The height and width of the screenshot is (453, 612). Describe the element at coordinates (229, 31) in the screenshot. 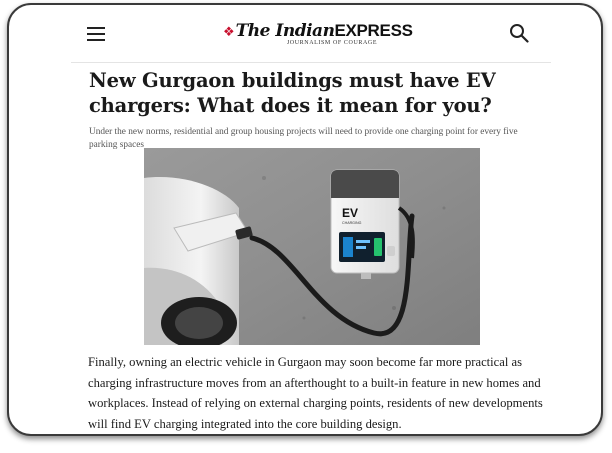

I see `flame-icon: ❖` at that location.